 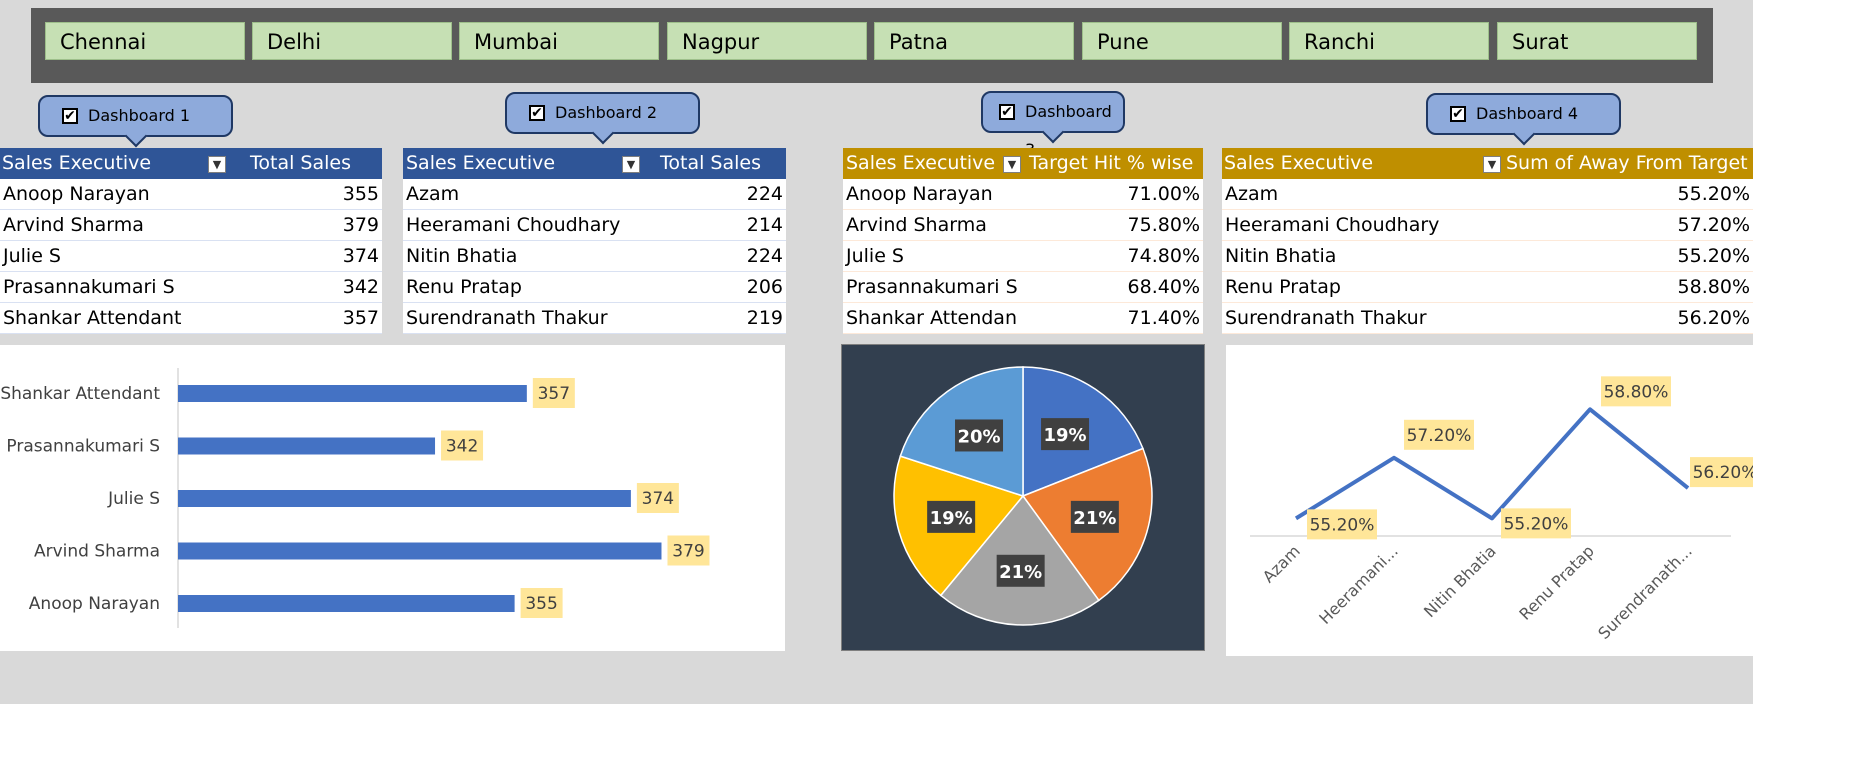 I want to click on row-value: 71.00%, so click(x=1163, y=194).